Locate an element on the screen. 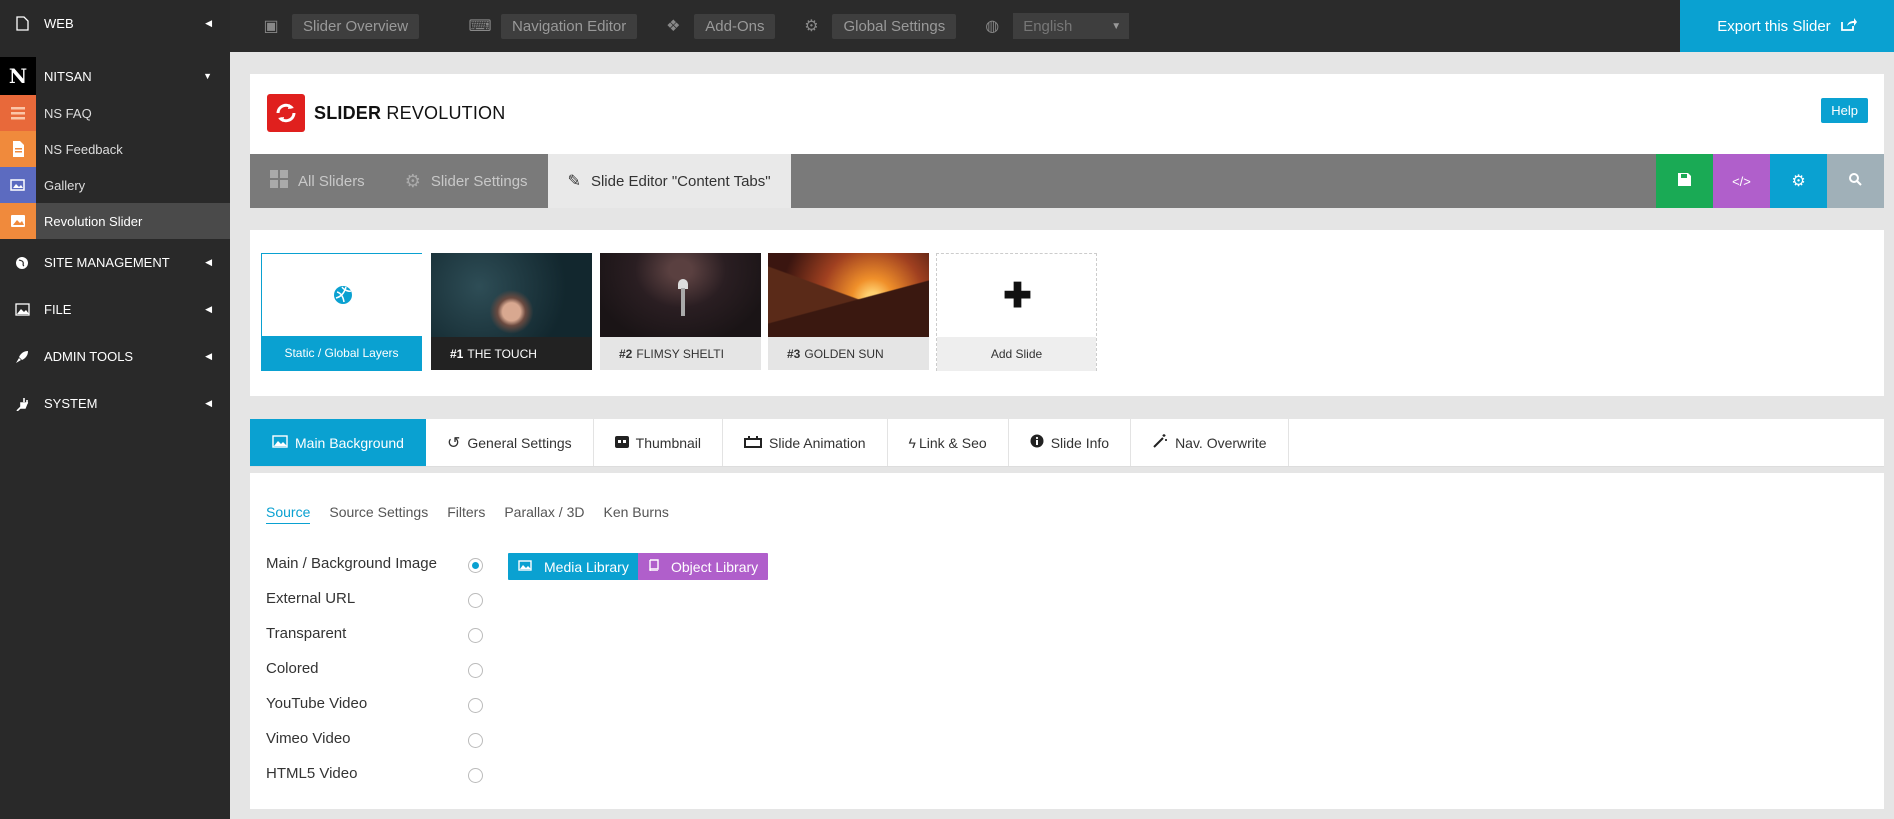 This screenshot has width=1894, height=819. tab-main-background: Main Background is located at coordinates (338, 442).